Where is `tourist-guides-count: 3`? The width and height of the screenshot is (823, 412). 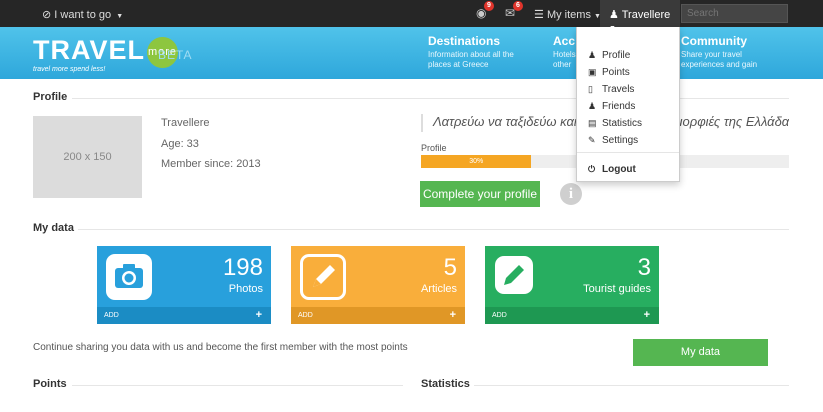
tourist-guides-count: 3 is located at coordinates (644, 267).